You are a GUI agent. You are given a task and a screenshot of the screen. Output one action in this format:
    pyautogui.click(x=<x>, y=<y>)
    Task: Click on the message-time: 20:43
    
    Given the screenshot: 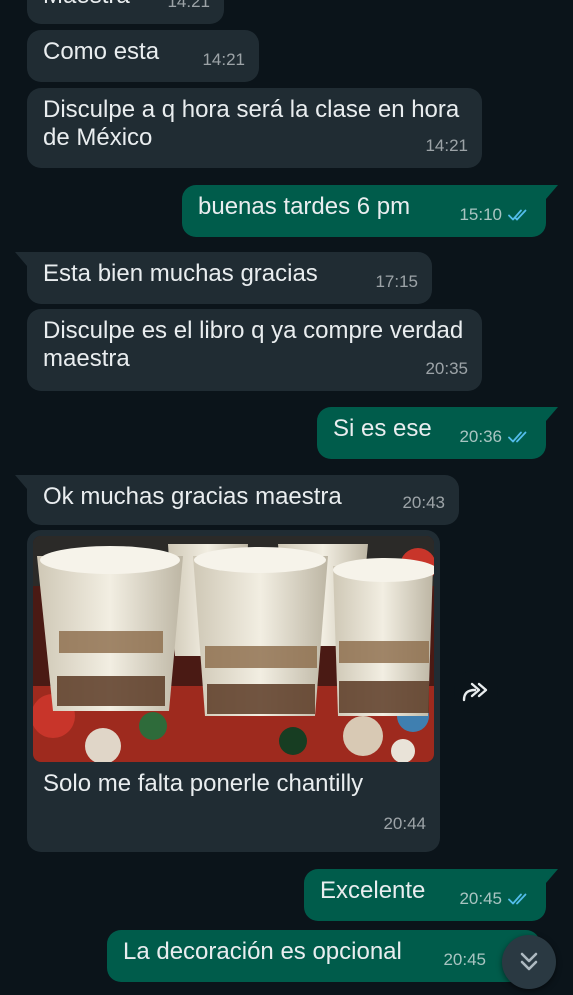 What is the action you would take?
    pyautogui.click(x=423, y=502)
    